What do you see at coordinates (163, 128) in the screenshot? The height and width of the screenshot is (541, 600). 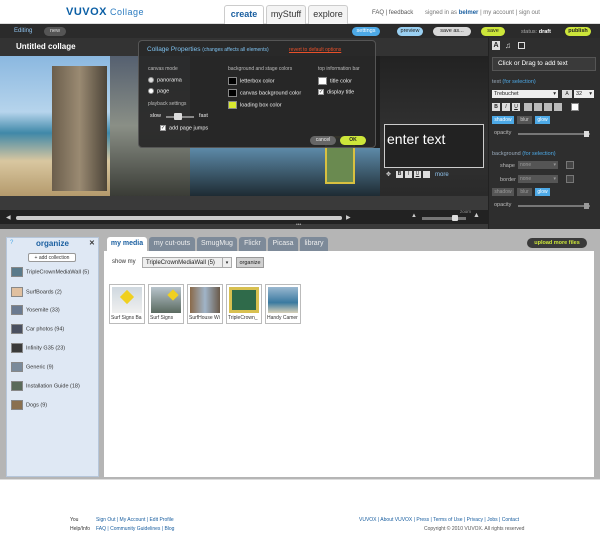 I see `add-page-jumps-check-icon: ✓` at bounding box center [163, 128].